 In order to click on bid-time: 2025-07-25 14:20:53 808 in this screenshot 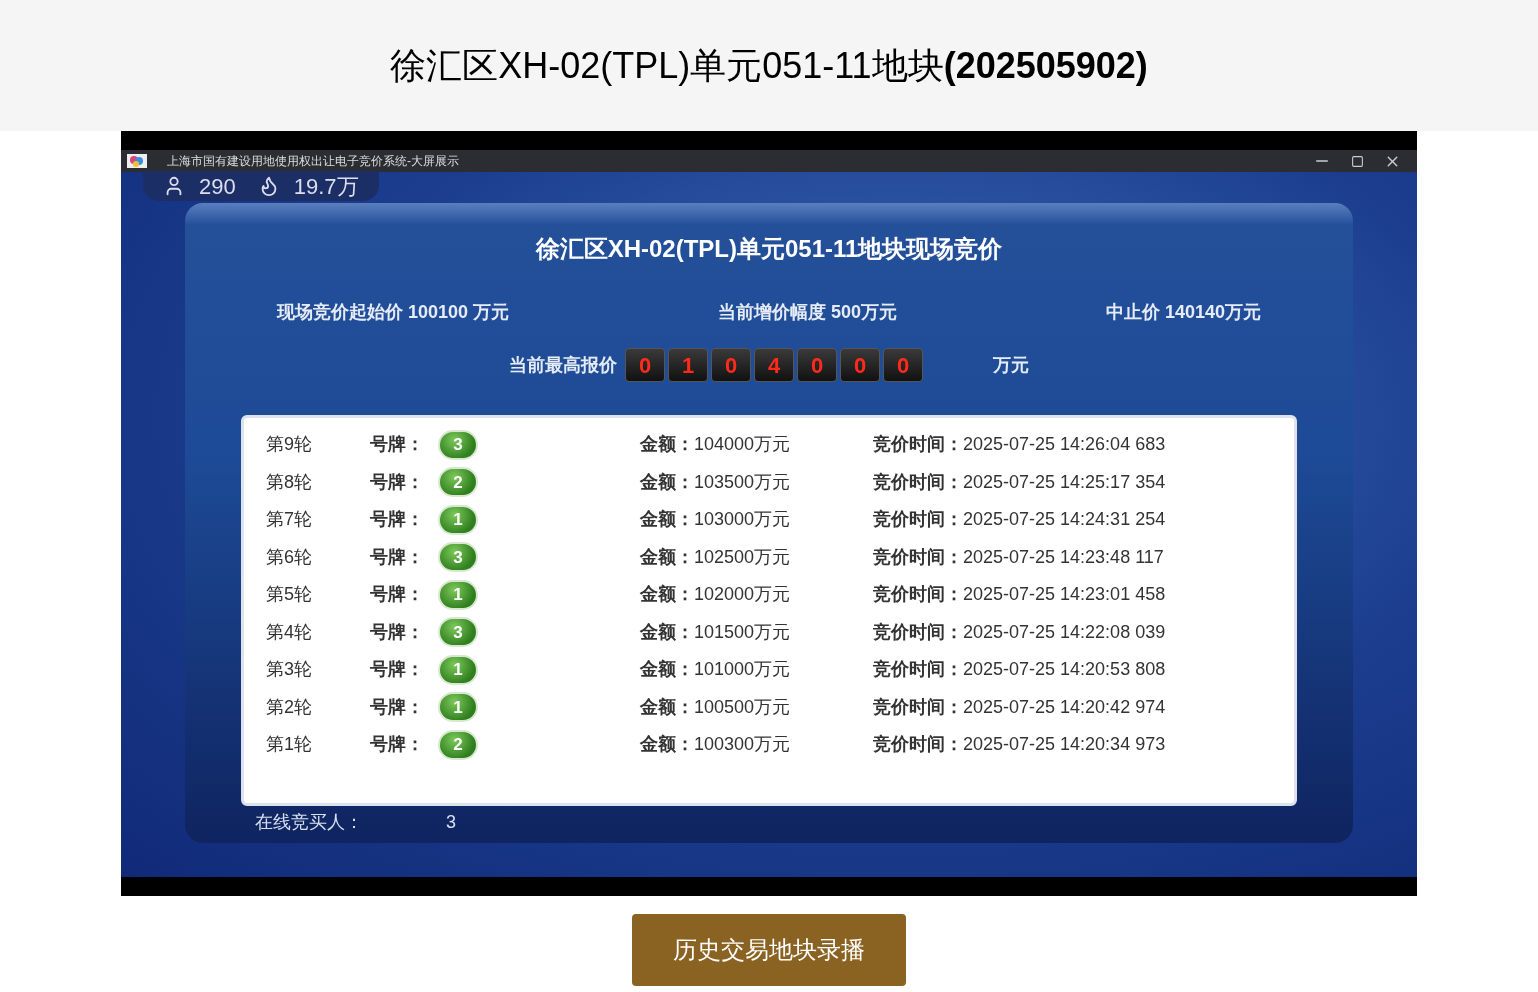, I will do `click(1064, 670)`.